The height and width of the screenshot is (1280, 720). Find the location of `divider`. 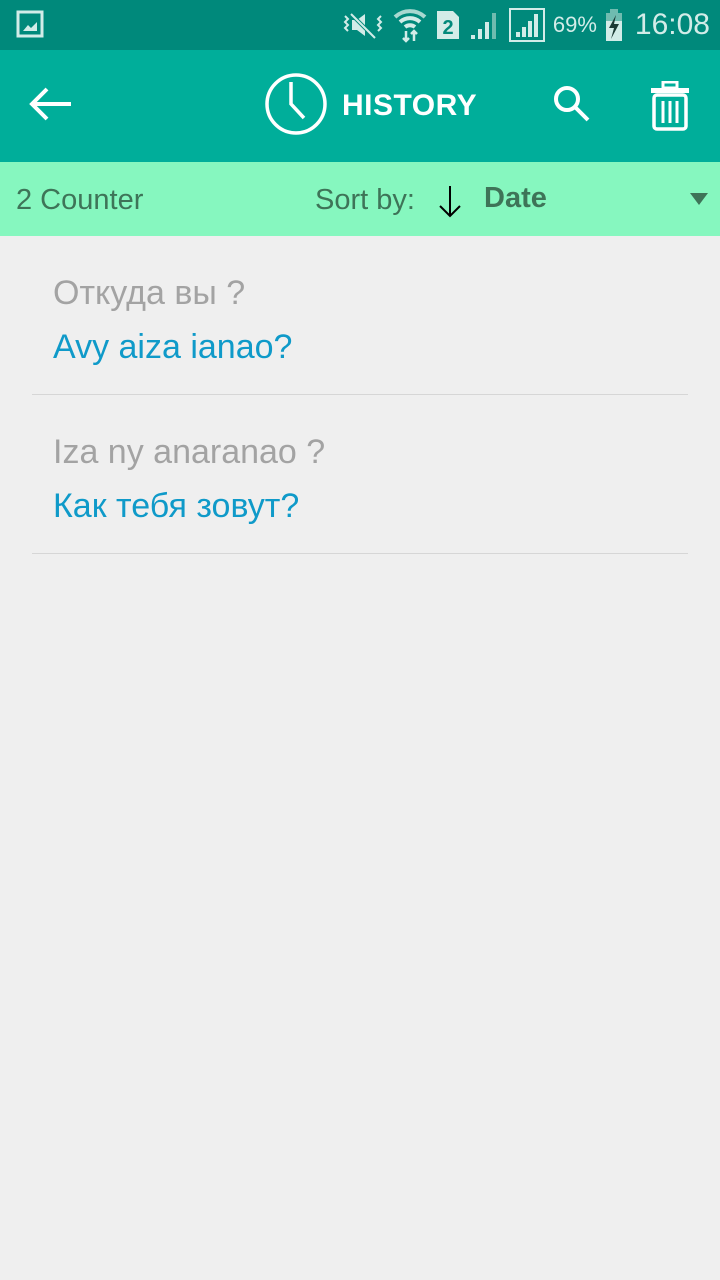

divider is located at coordinates (360, 553).